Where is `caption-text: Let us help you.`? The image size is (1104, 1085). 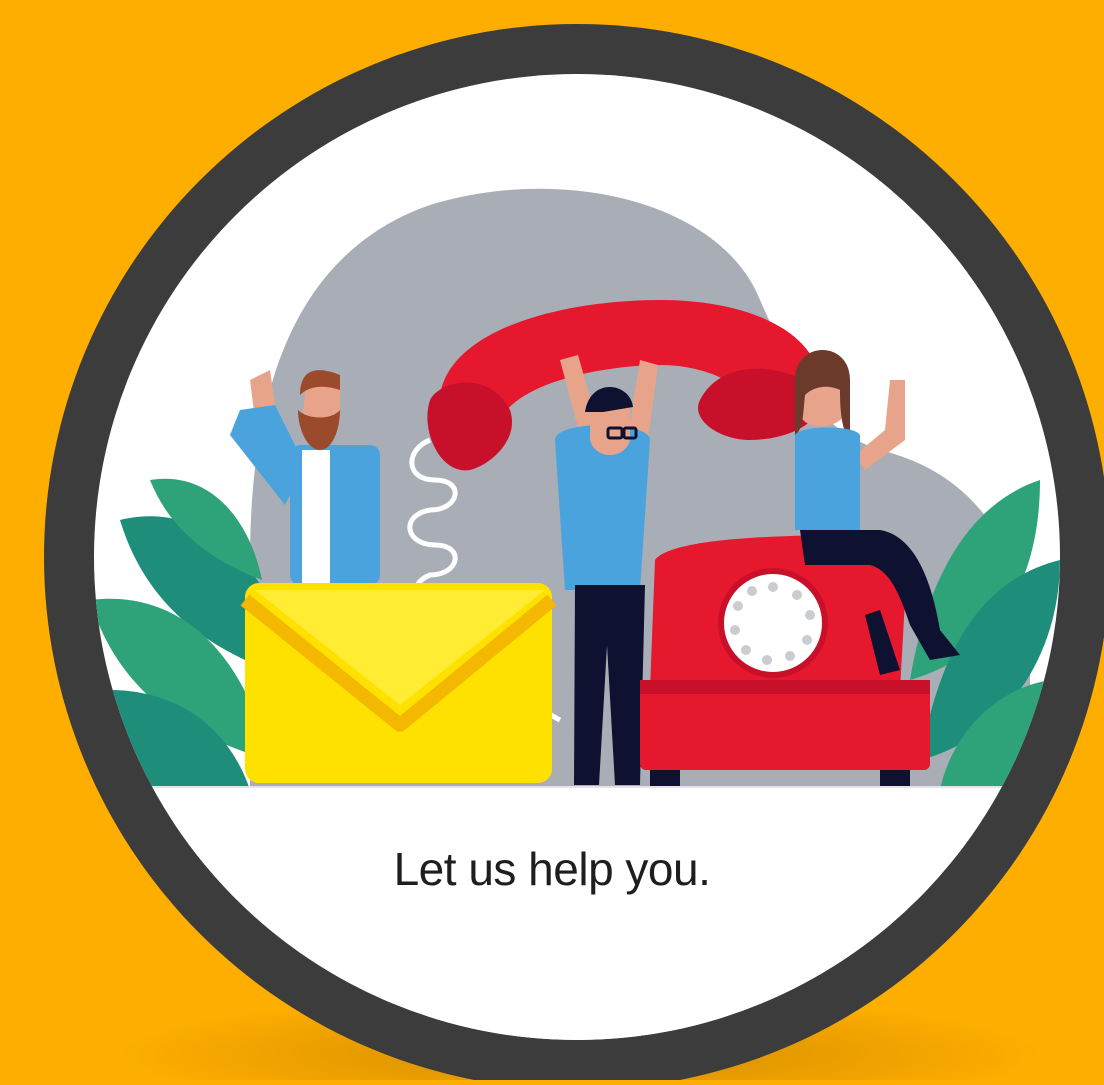
caption-text: Let us help you. is located at coordinates (552, 869).